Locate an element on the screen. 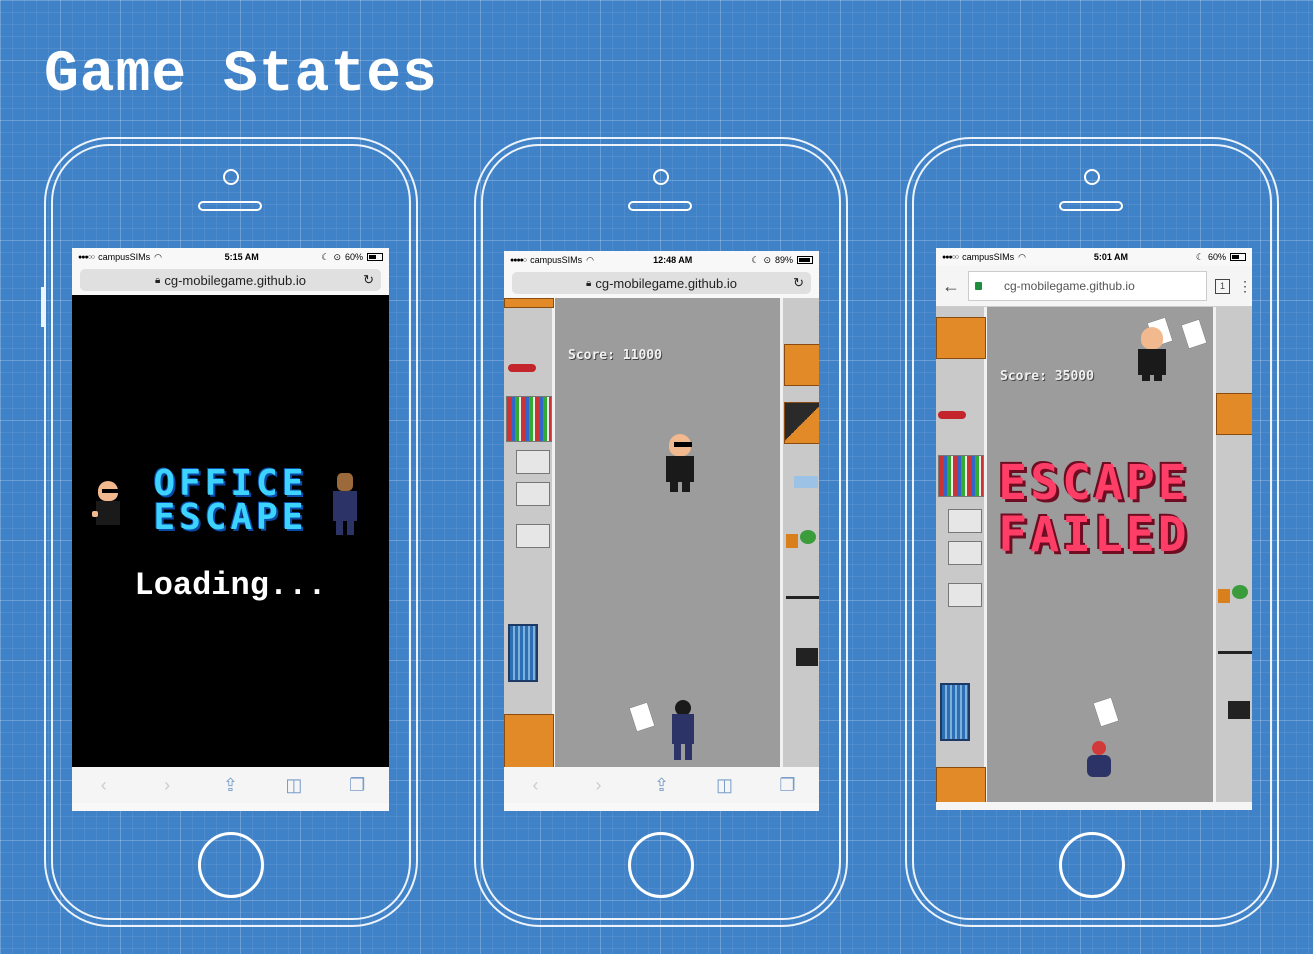 The height and width of the screenshot is (954, 1313). status-time: 5:15 AM is located at coordinates (241, 257).